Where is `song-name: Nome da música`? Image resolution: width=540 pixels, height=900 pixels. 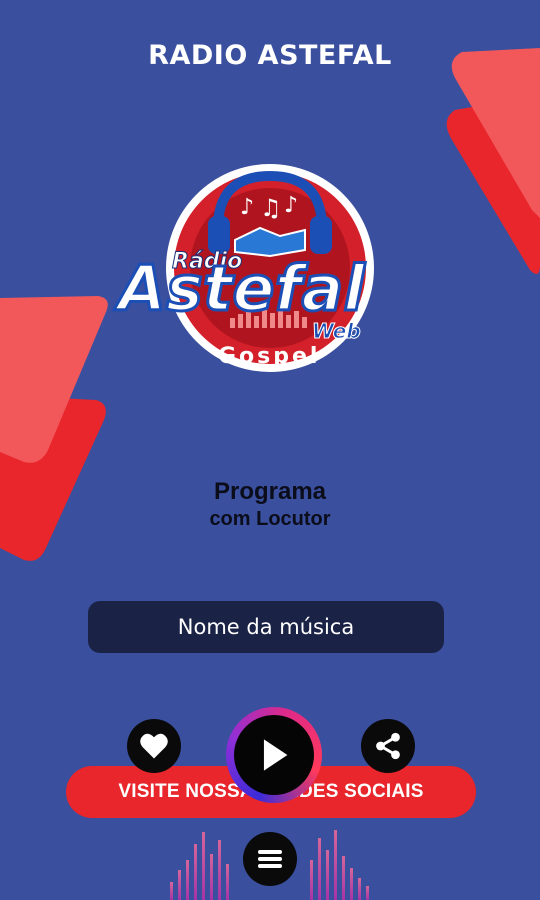
song-name: Nome da música is located at coordinates (266, 627).